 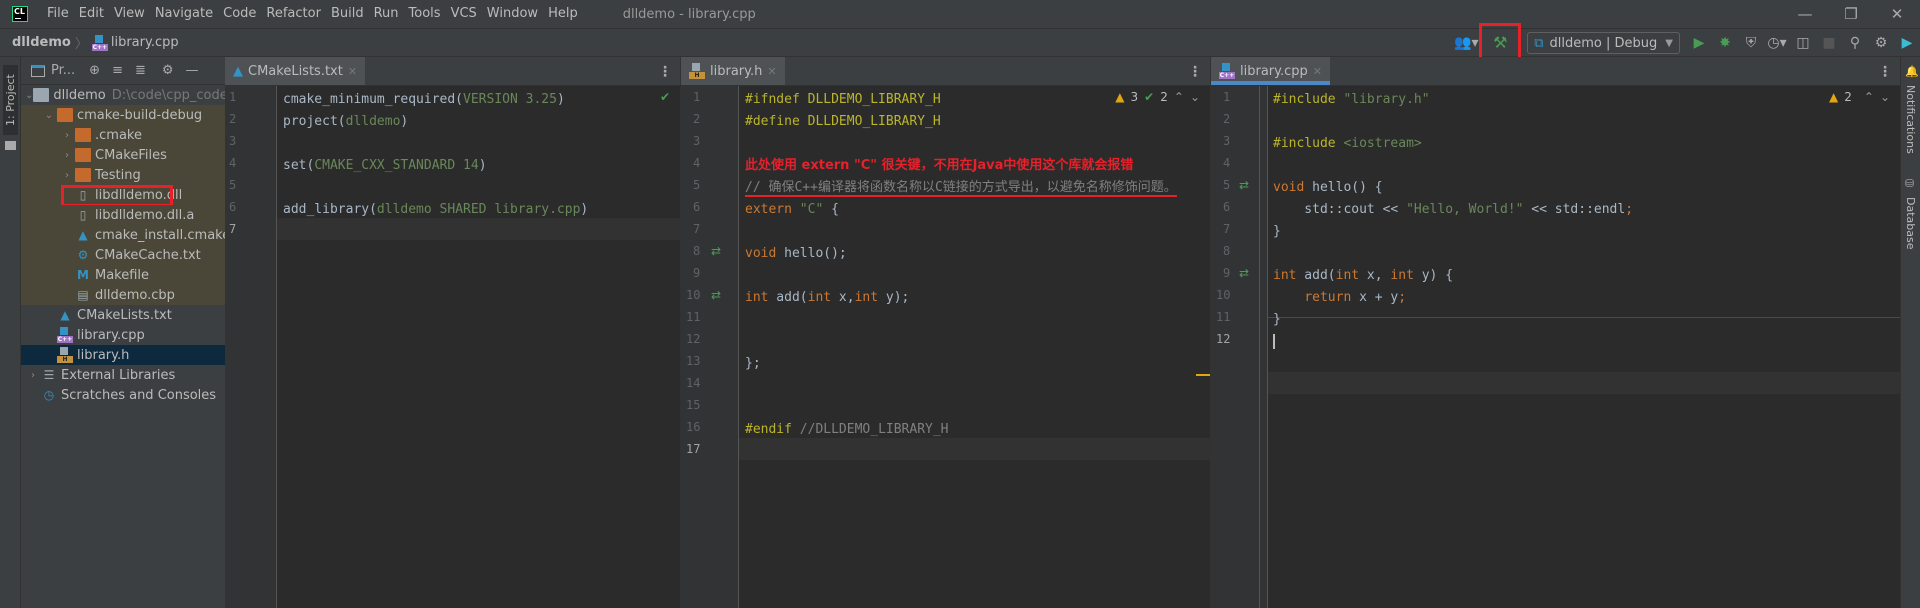 I want to click on tree-item-cmakefiles: › CMakeFiles, so click(x=123, y=155).